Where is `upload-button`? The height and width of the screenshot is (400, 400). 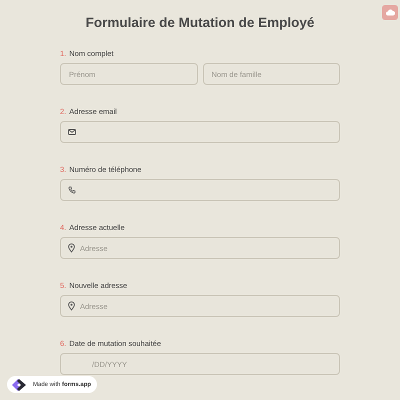
upload-button is located at coordinates (390, 12).